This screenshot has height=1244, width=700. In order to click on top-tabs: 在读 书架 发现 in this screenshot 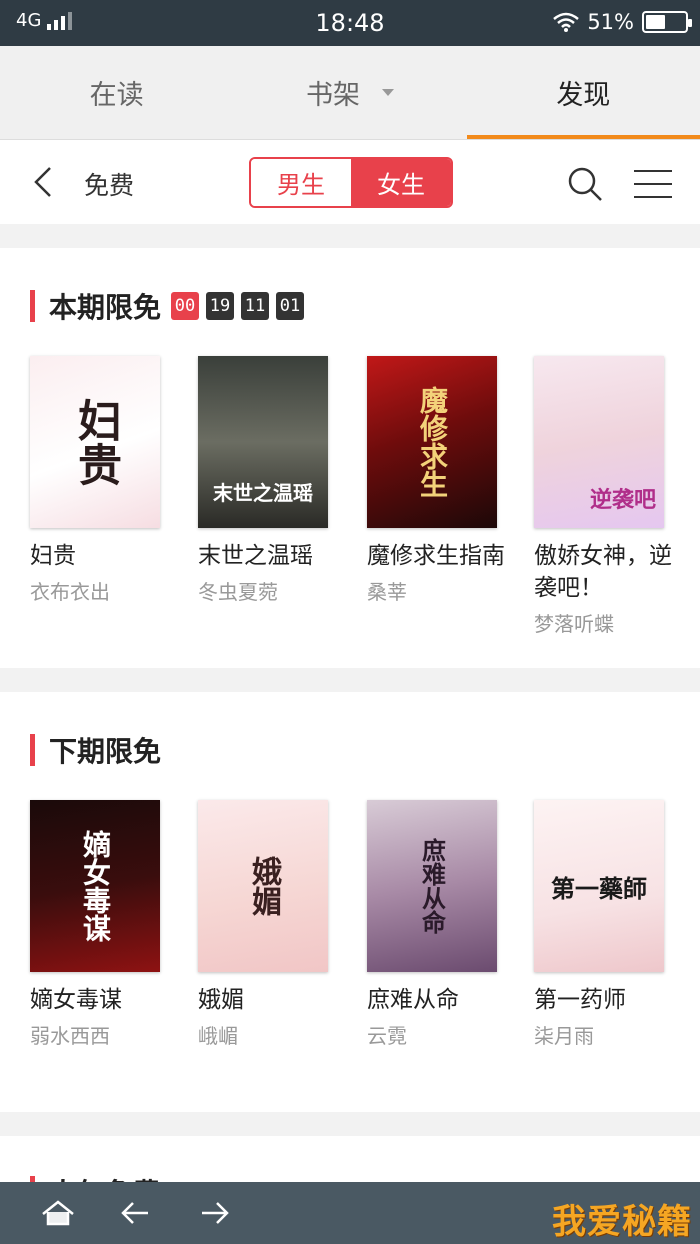, I will do `click(350, 93)`.